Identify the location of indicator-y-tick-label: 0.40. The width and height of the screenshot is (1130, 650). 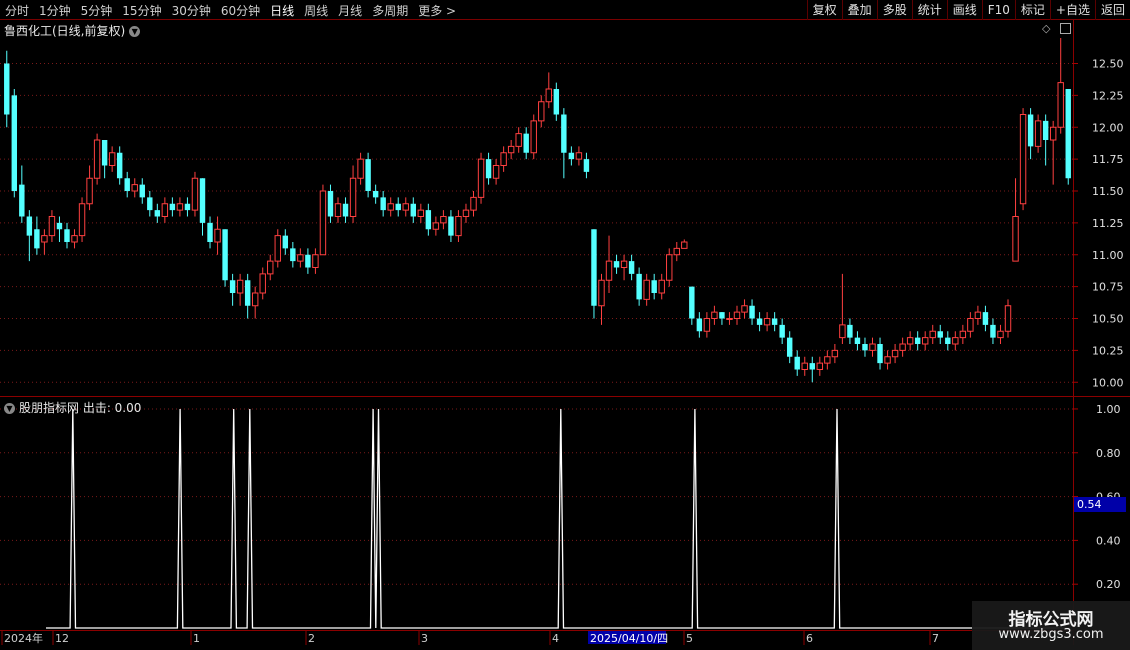
(1108, 540).